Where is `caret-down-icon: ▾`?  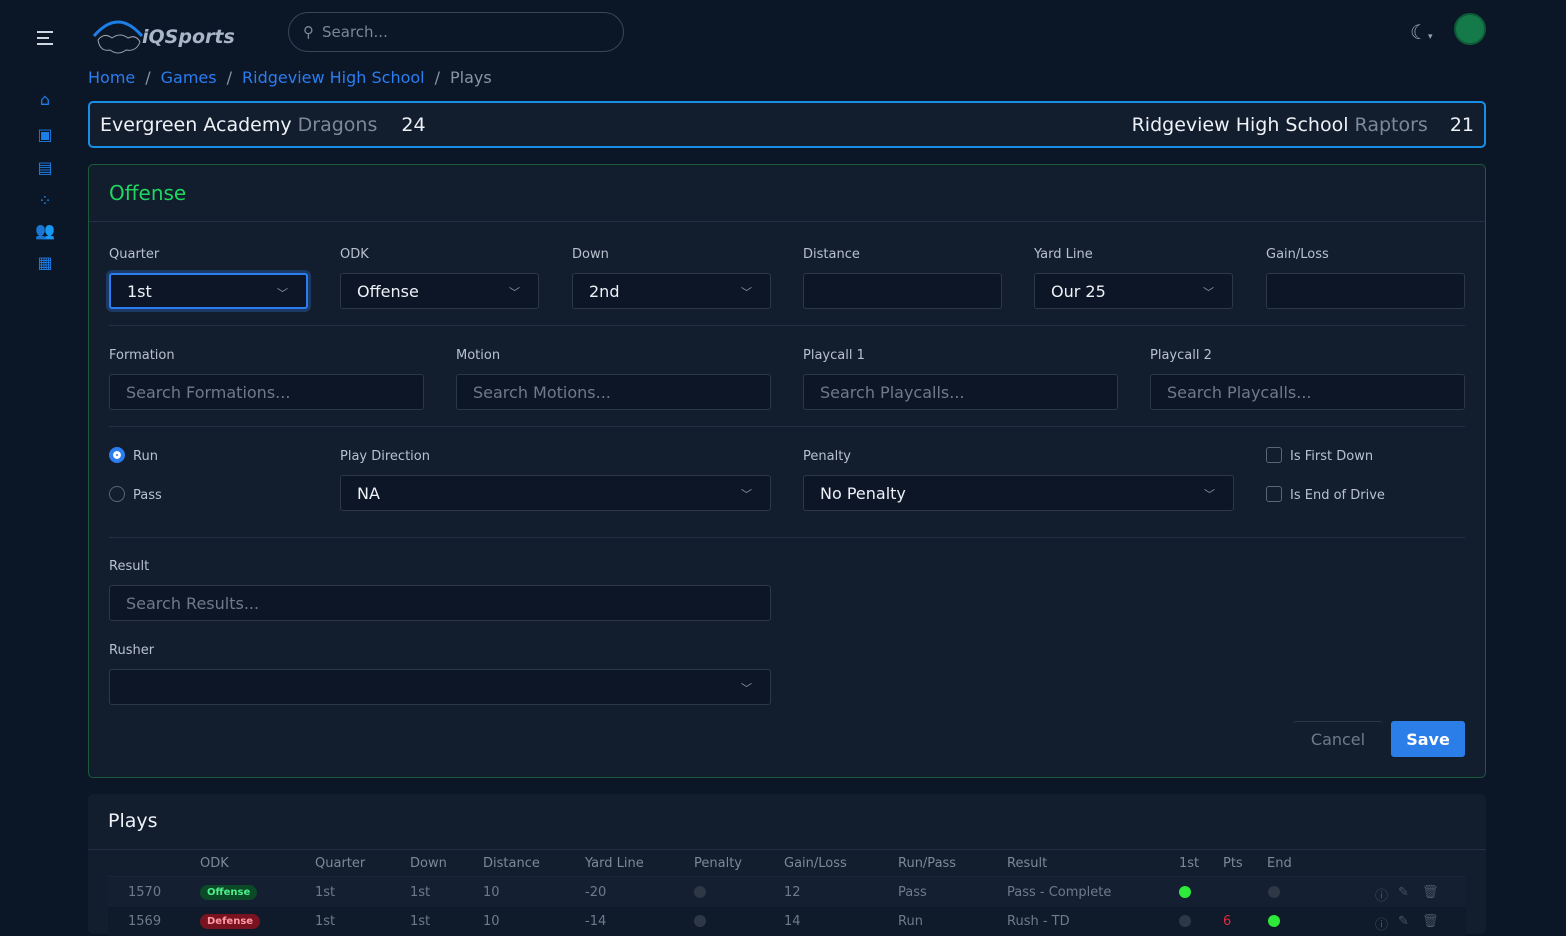 caret-down-icon: ▾ is located at coordinates (1430, 37).